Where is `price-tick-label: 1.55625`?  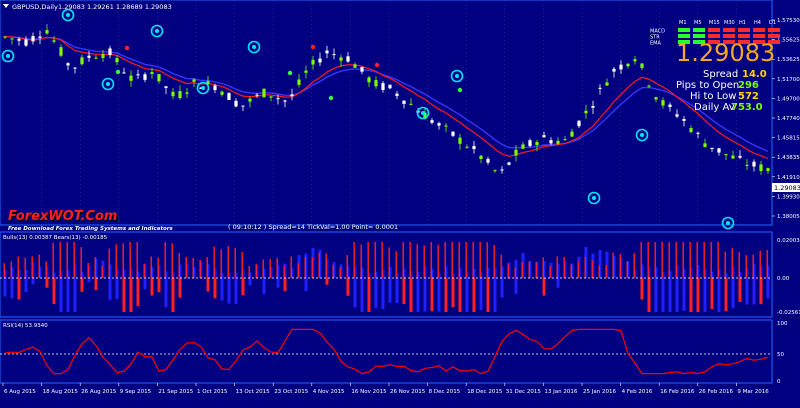
price-tick-label: 1.55625 is located at coordinates (788, 41).